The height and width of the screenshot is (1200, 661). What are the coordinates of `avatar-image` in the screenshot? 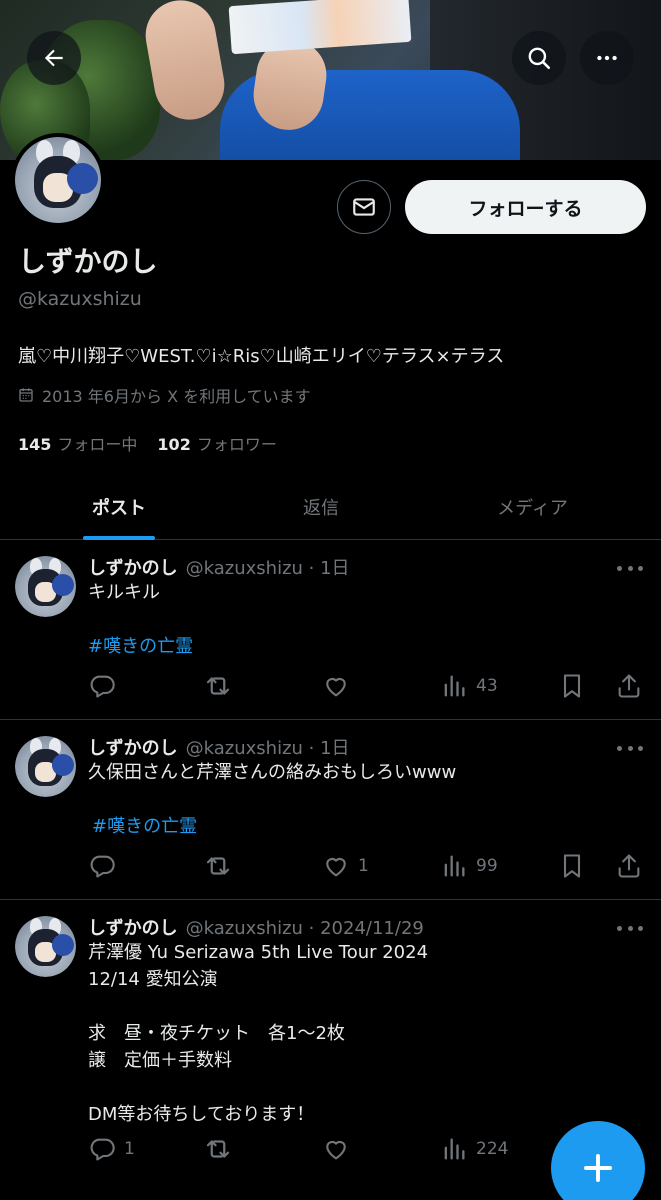 It's located at (58, 180).